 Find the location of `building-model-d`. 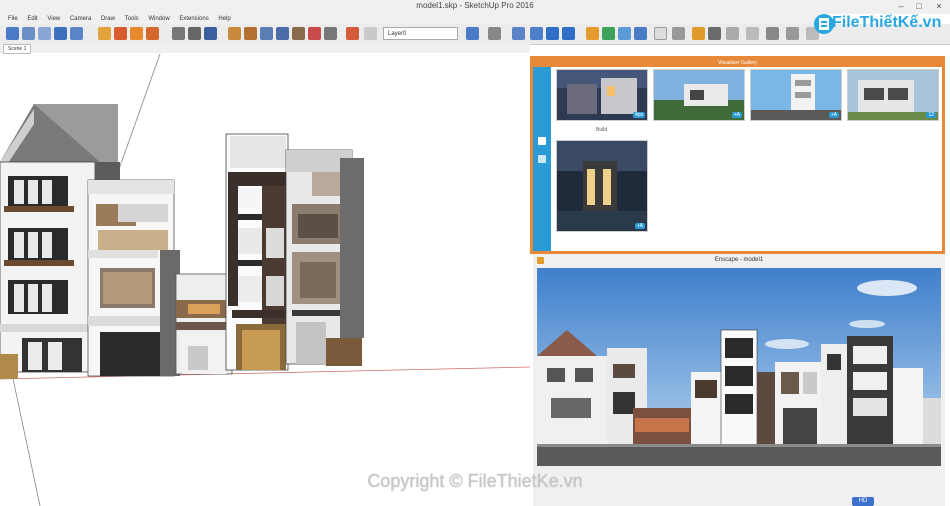

building-model-d is located at coordinates (324, 257).